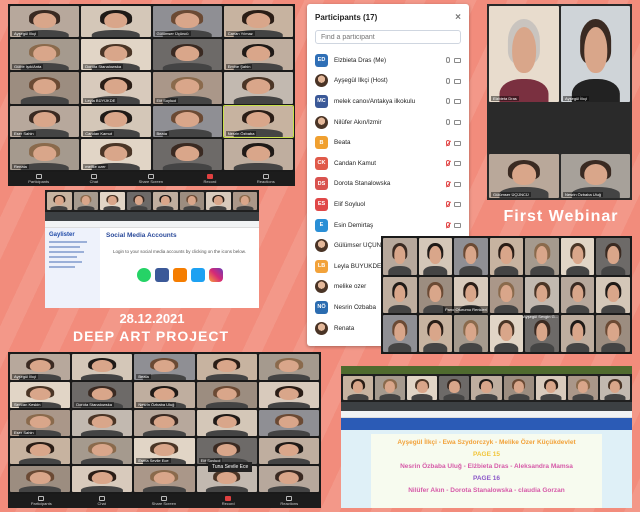  What do you see at coordinates (388, 204) in the screenshot?
I see `participant-row: ES Elif Soyluol` at bounding box center [388, 204].